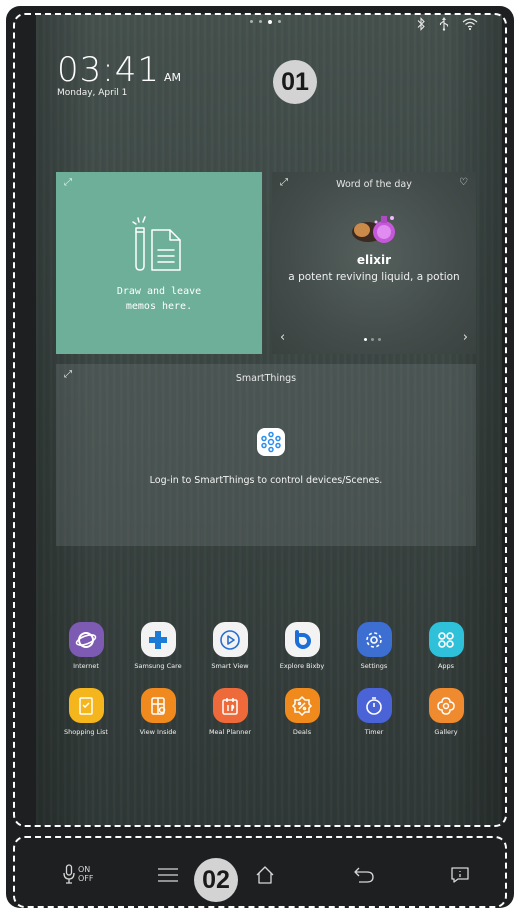 The image size is (520, 914). What do you see at coordinates (86, 666) in the screenshot?
I see `app-label: Internet` at bounding box center [86, 666].